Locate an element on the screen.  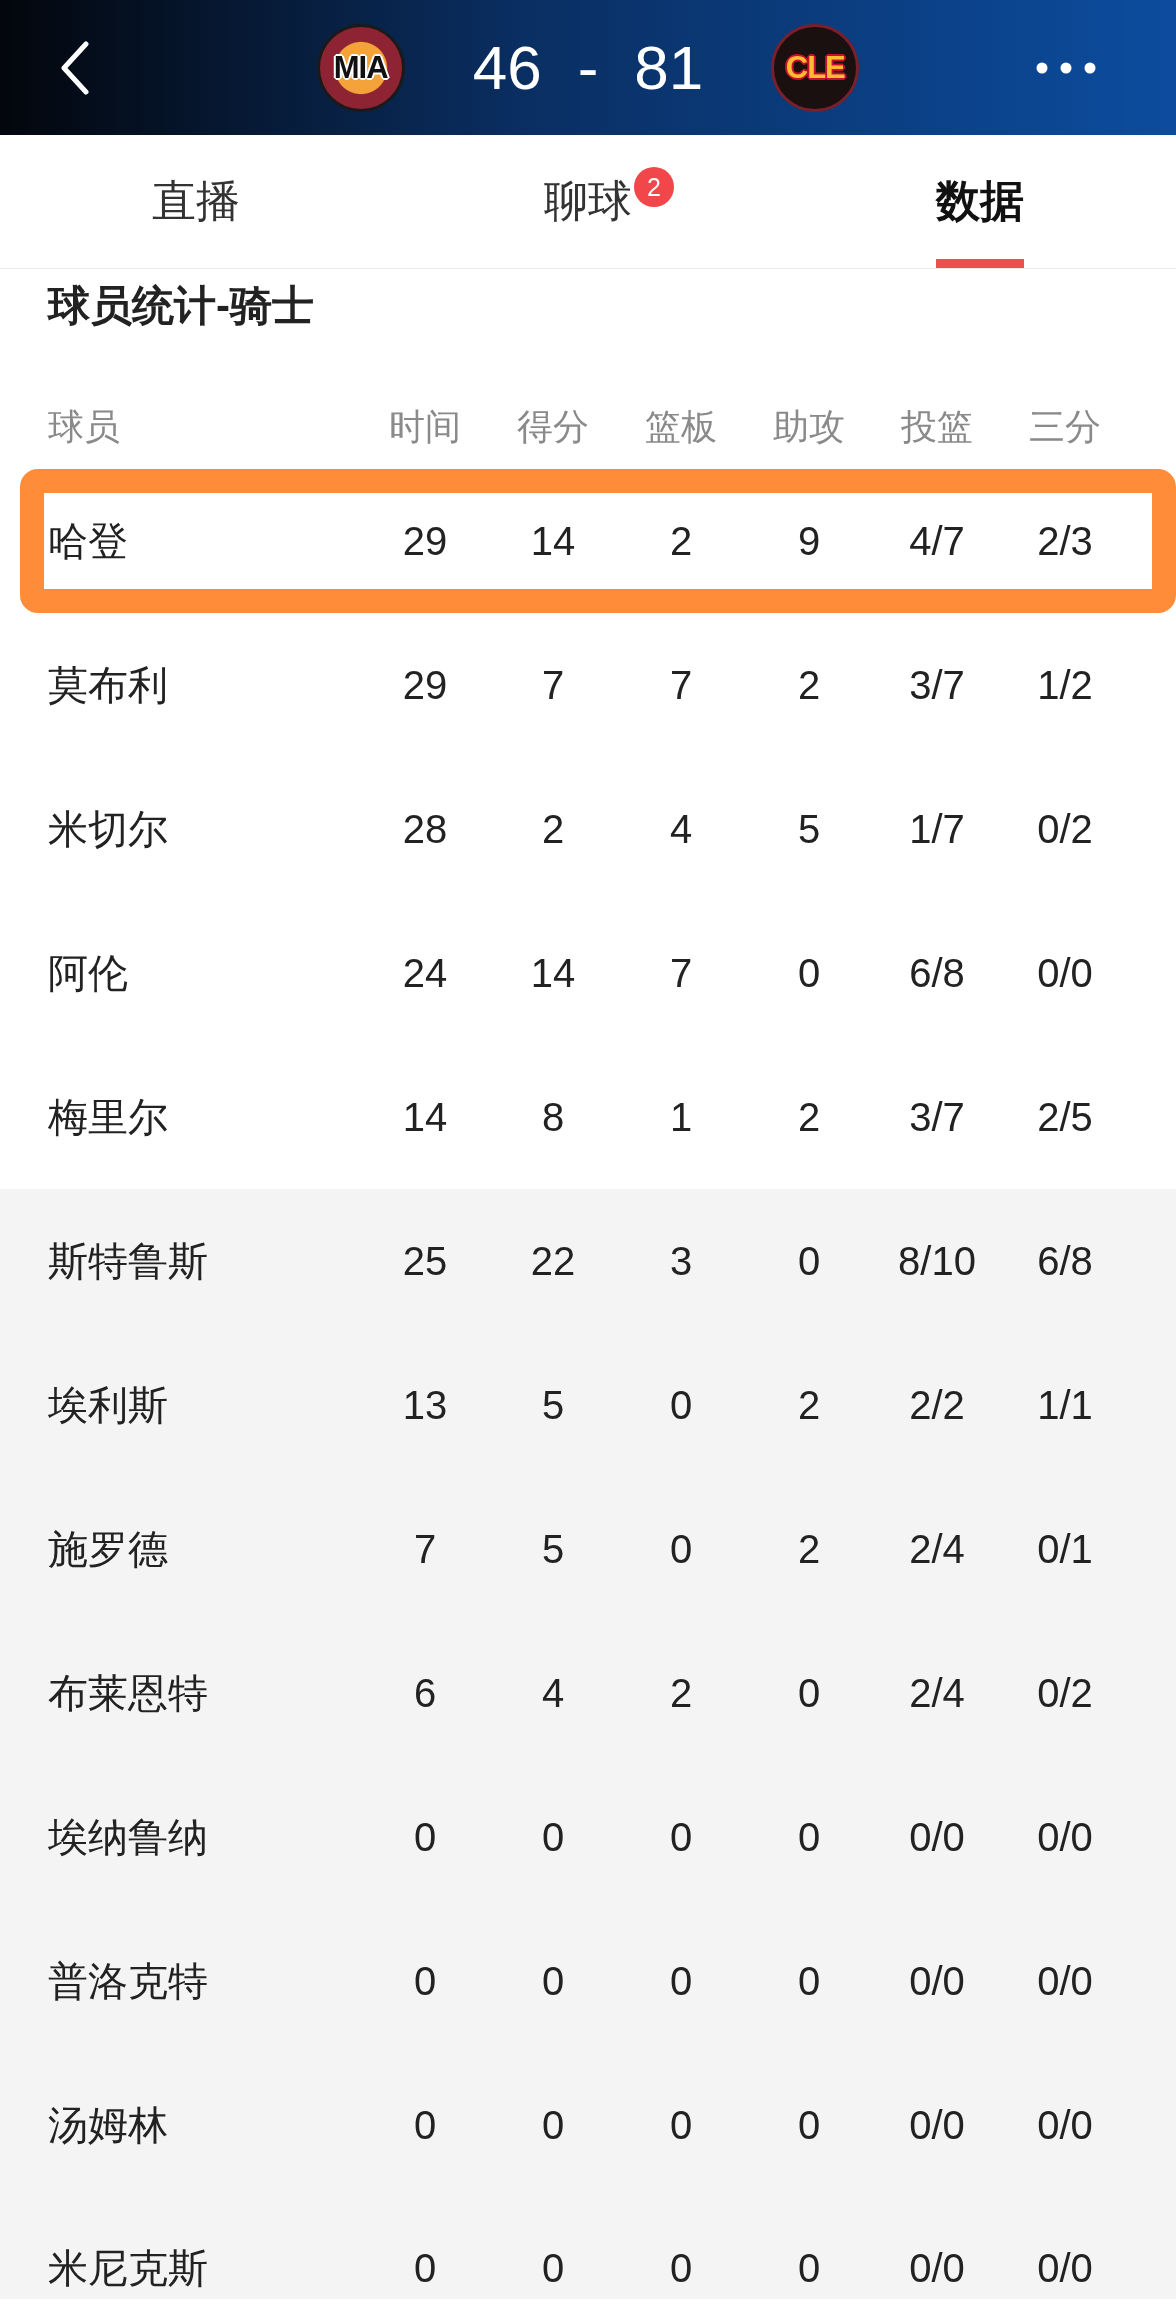
player-name: 埃利斯 is located at coordinates (108, 1405).